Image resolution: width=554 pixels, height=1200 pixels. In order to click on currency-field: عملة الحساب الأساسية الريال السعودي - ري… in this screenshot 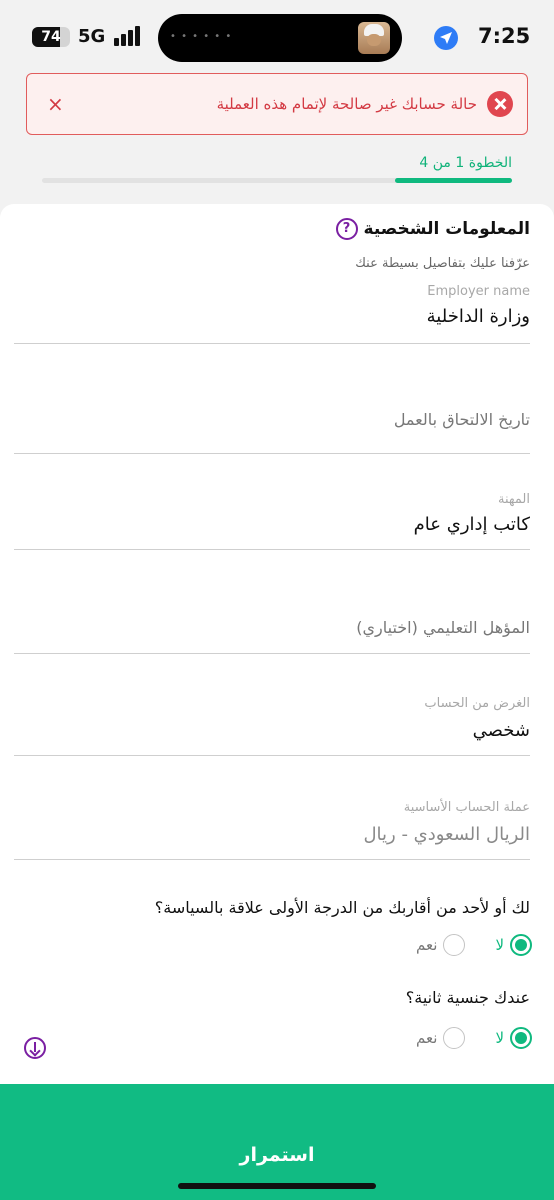, I will do `click(272, 830)`.